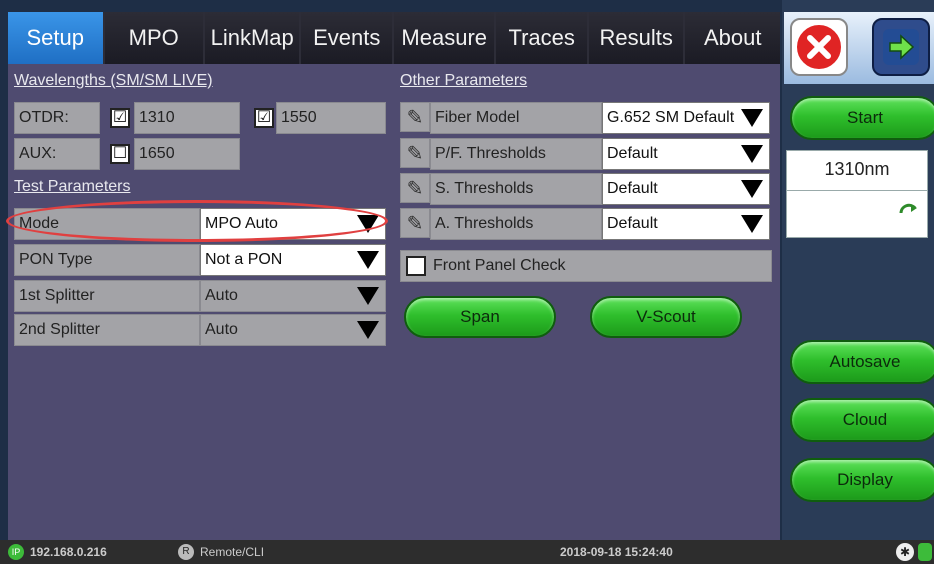  Describe the element at coordinates (732, 38) in the screenshot. I see `tab-about: About` at that location.